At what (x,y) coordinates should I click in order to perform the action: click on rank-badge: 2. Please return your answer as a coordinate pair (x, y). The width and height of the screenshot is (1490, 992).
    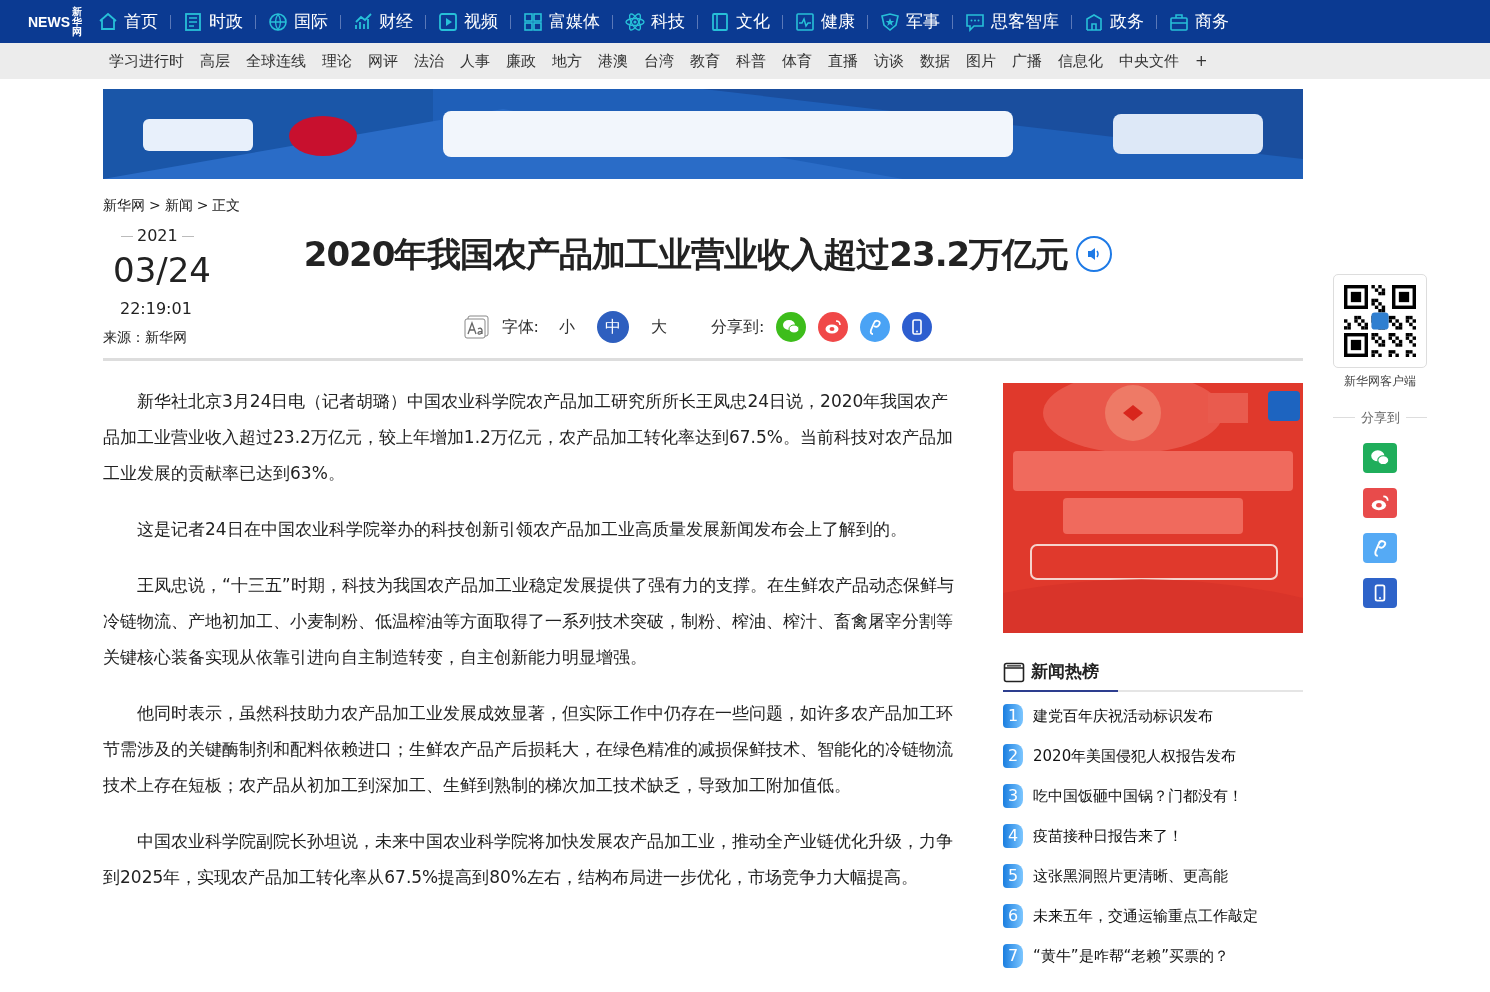
    Looking at the image, I should click on (1013, 756).